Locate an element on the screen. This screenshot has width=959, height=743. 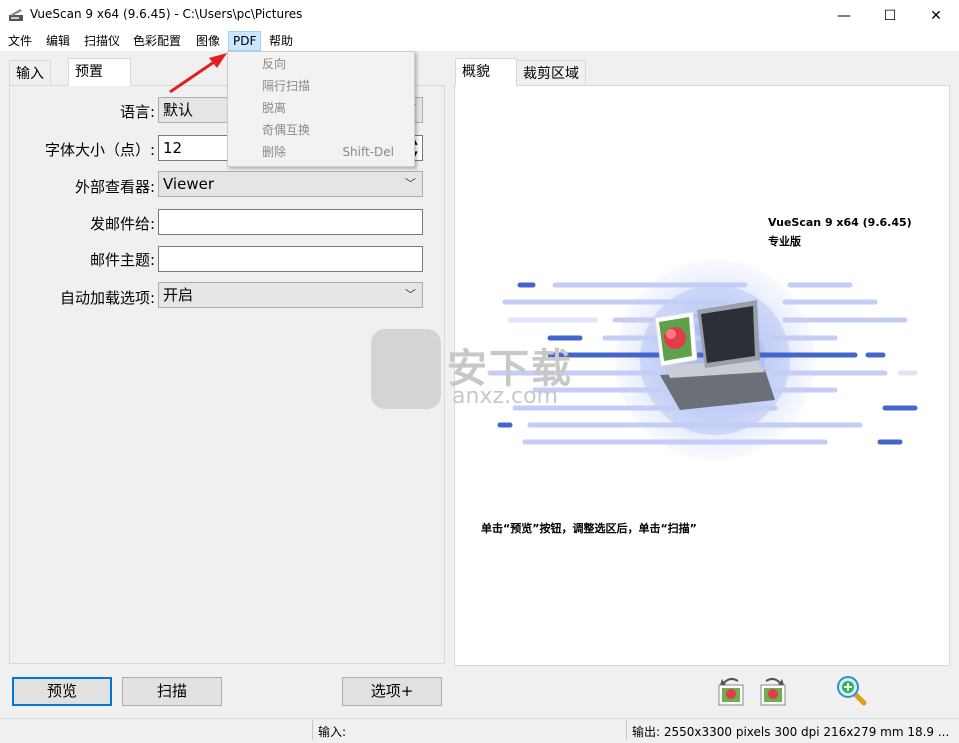
pdf-menu-detach: 脱离 is located at coordinates (274, 108).